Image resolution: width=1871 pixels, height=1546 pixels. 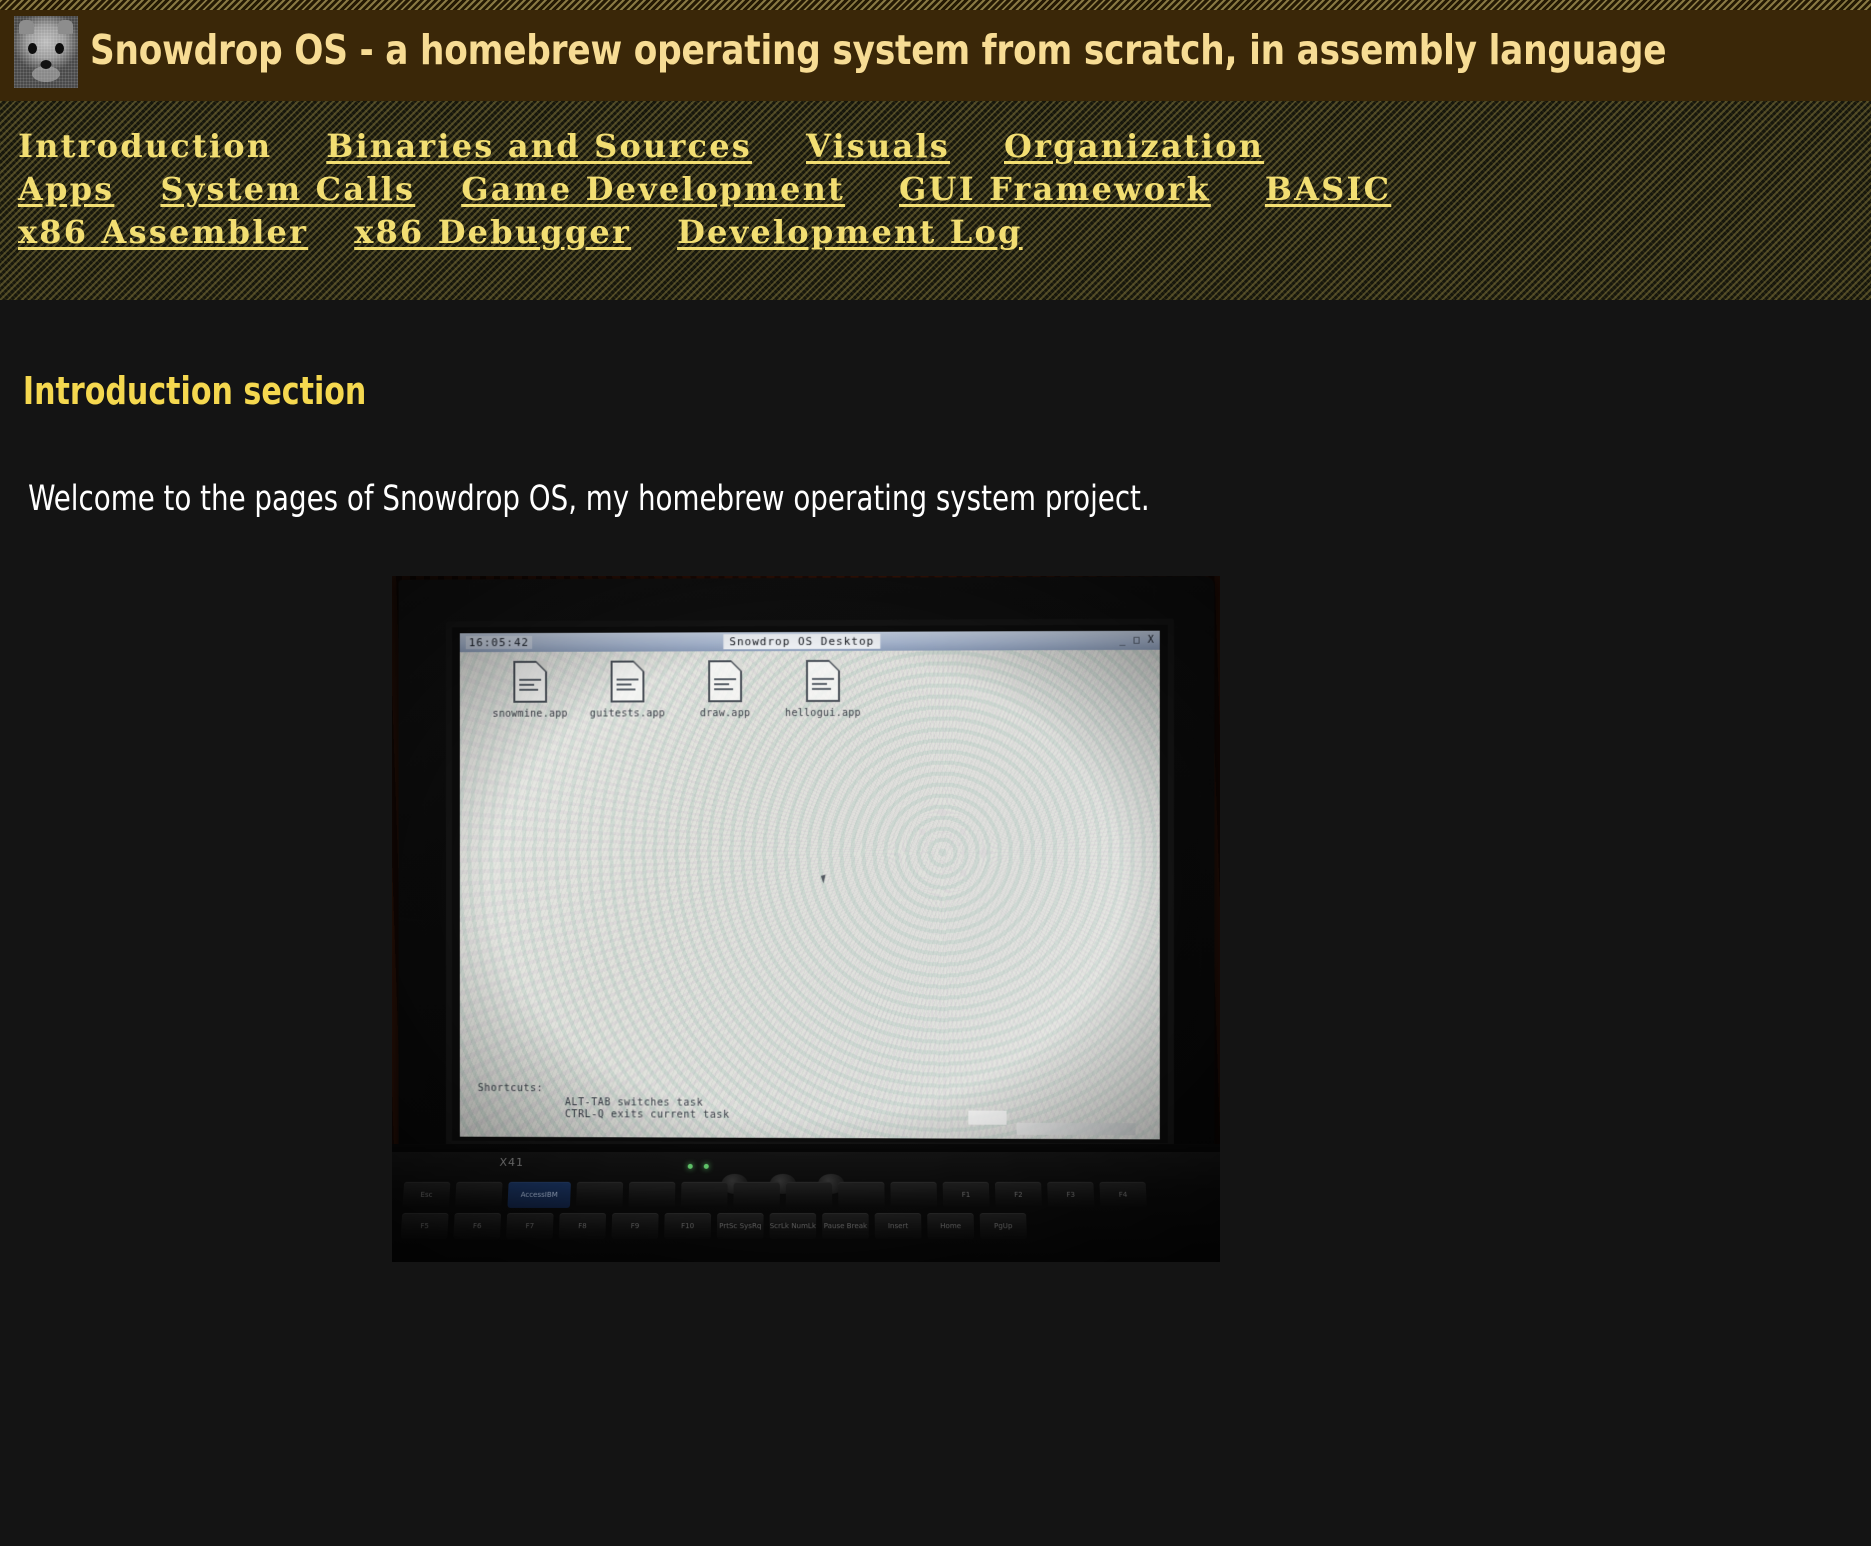 I want to click on key-f10: F10, so click(x=688, y=1226).